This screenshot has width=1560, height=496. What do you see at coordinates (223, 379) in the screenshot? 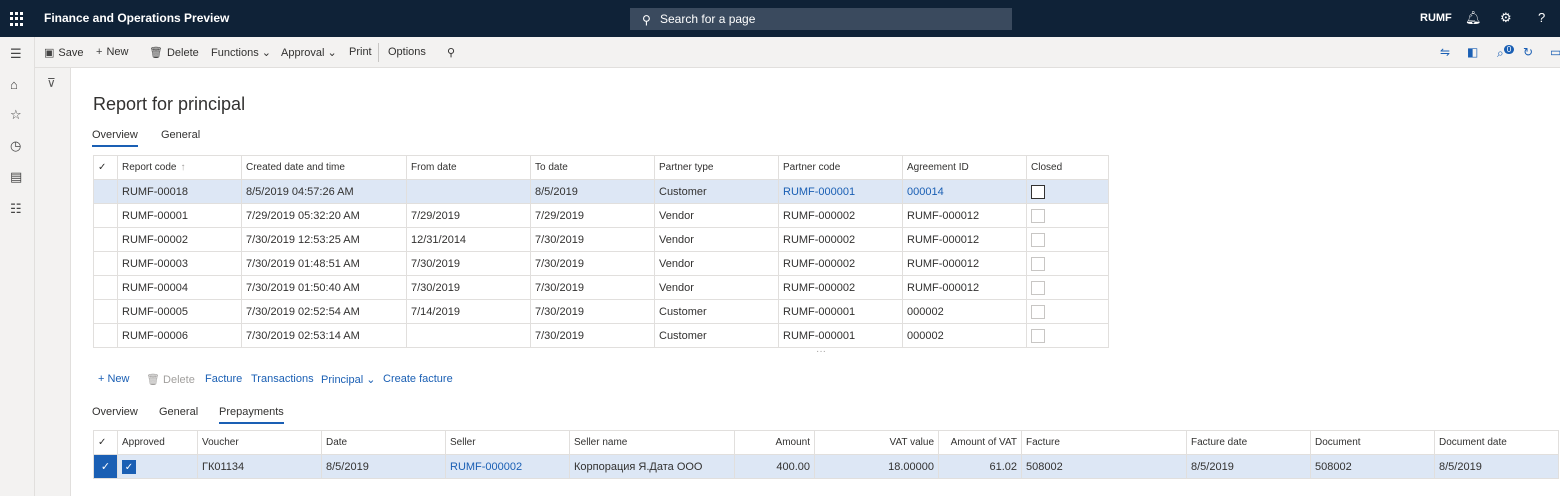
I see `facture-button: Facture` at bounding box center [223, 379].